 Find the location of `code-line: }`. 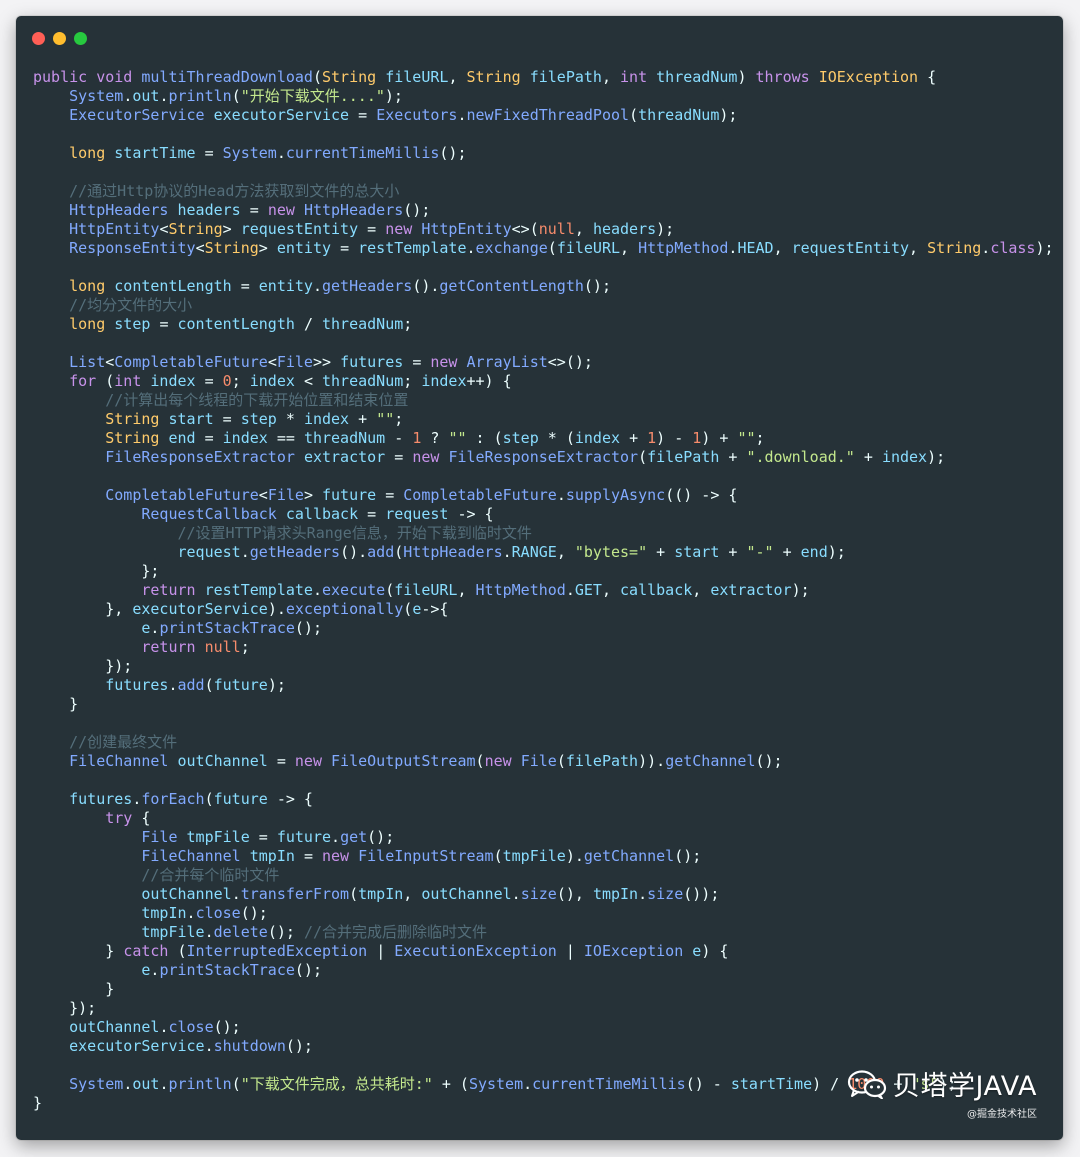

code-line: } is located at coordinates (548, 989).